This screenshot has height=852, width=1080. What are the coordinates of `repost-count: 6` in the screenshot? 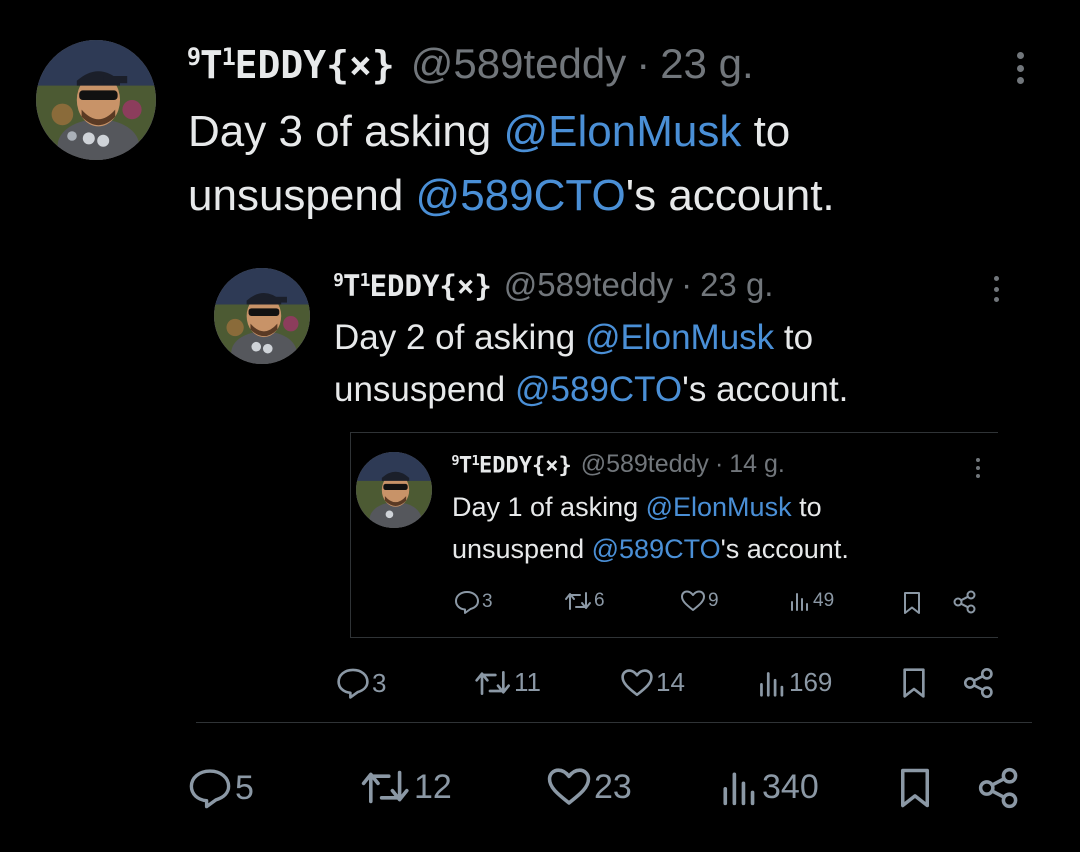 It's located at (599, 600).